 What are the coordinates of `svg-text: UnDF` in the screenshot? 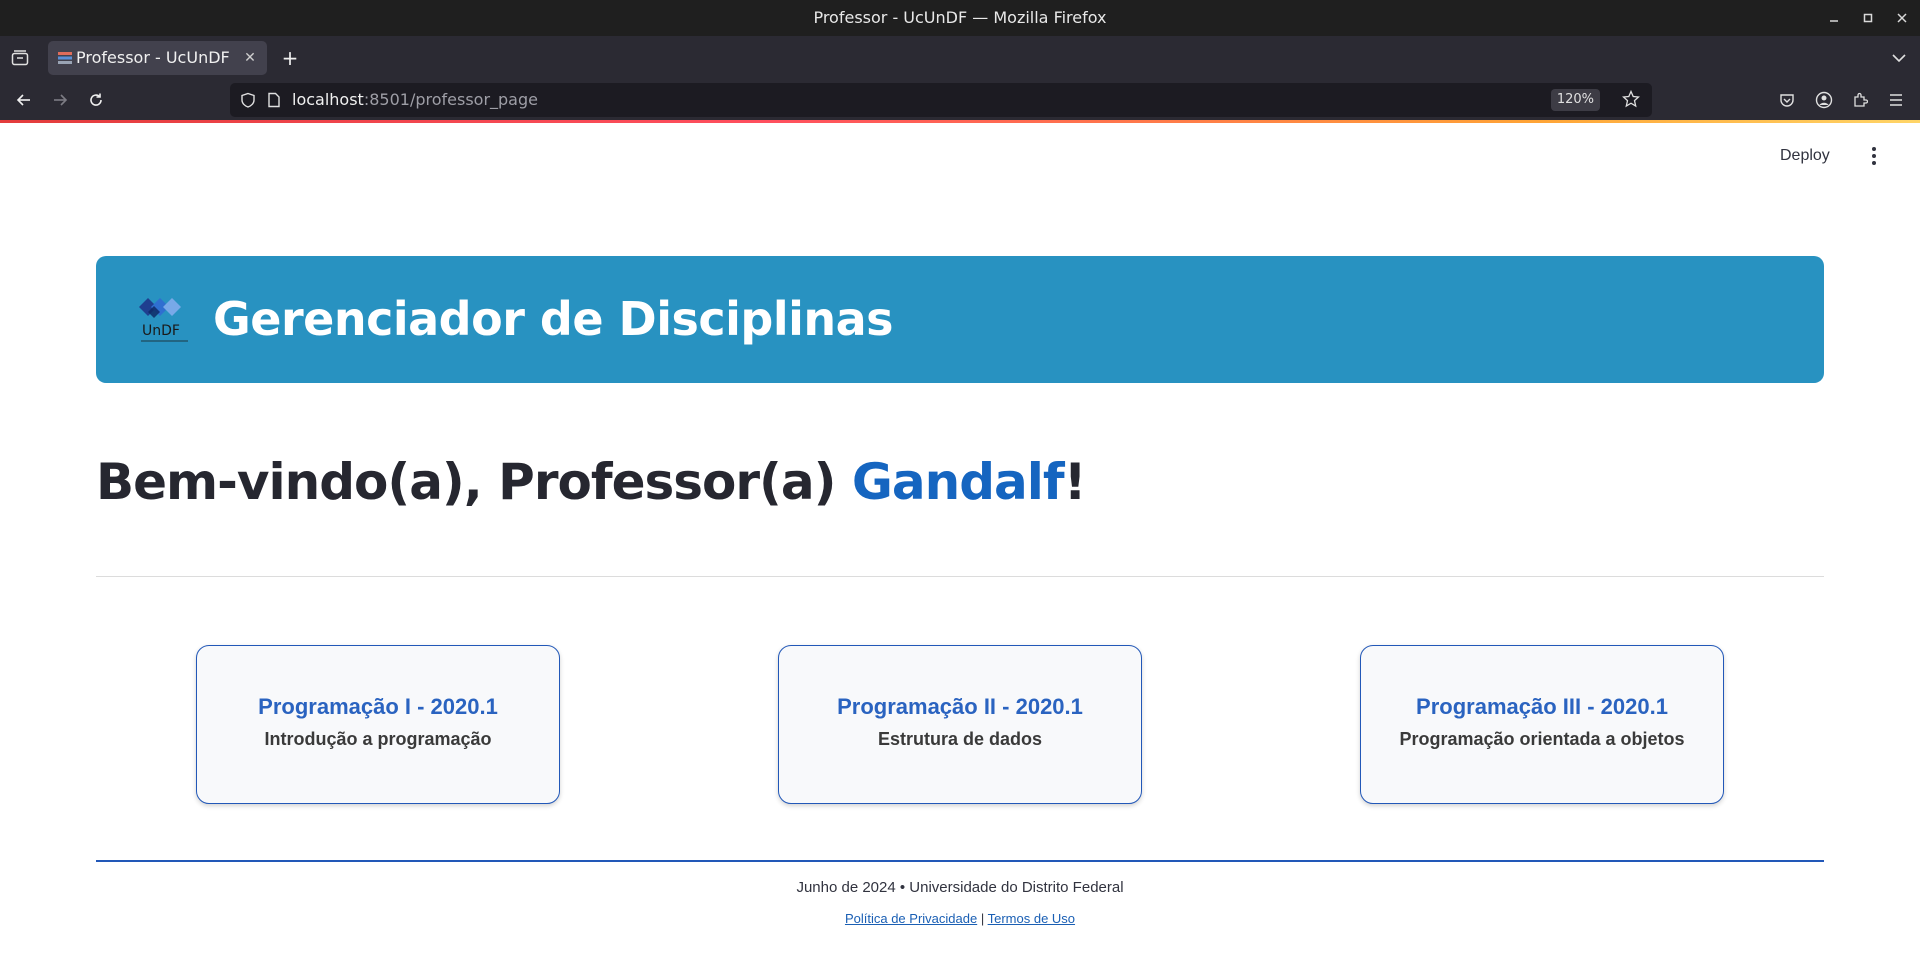 It's located at (161, 331).